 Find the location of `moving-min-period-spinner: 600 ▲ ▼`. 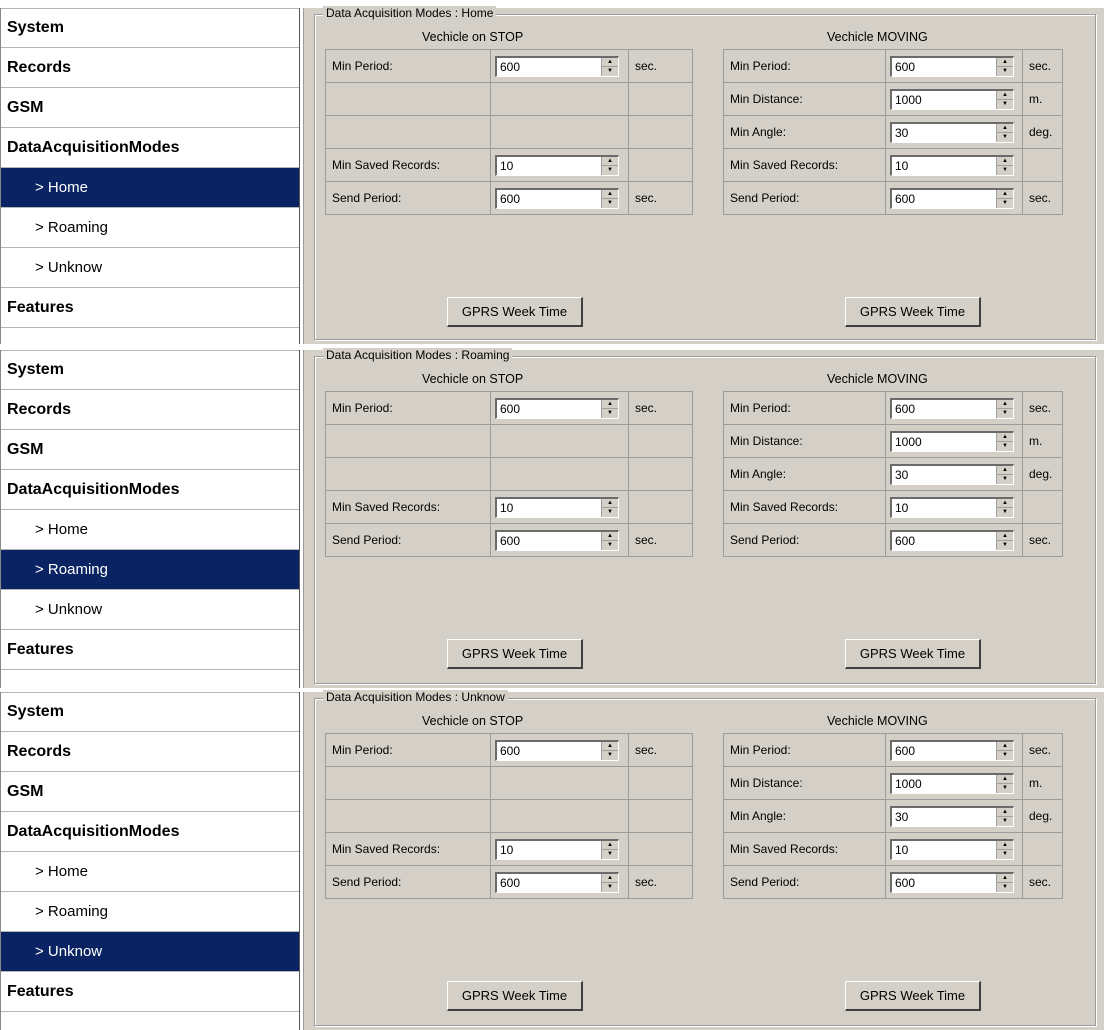

moving-min-period-spinner: 600 ▲ ▼ is located at coordinates (952, 66).